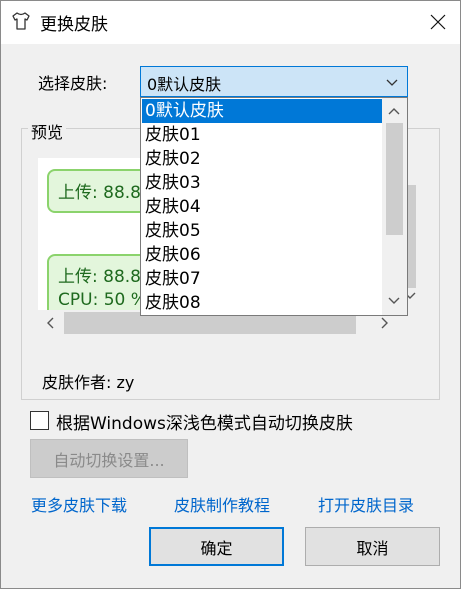  Describe the element at coordinates (366, 504) in the screenshot. I see `open-skin-dir-link: 打开皮肤目录` at that location.